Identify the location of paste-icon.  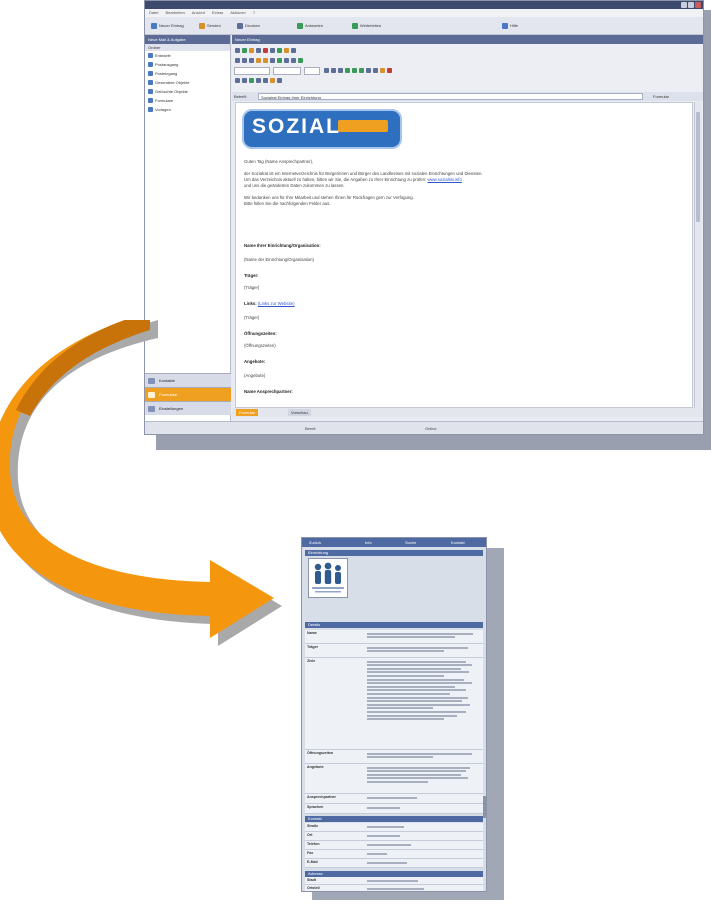
(251, 61).